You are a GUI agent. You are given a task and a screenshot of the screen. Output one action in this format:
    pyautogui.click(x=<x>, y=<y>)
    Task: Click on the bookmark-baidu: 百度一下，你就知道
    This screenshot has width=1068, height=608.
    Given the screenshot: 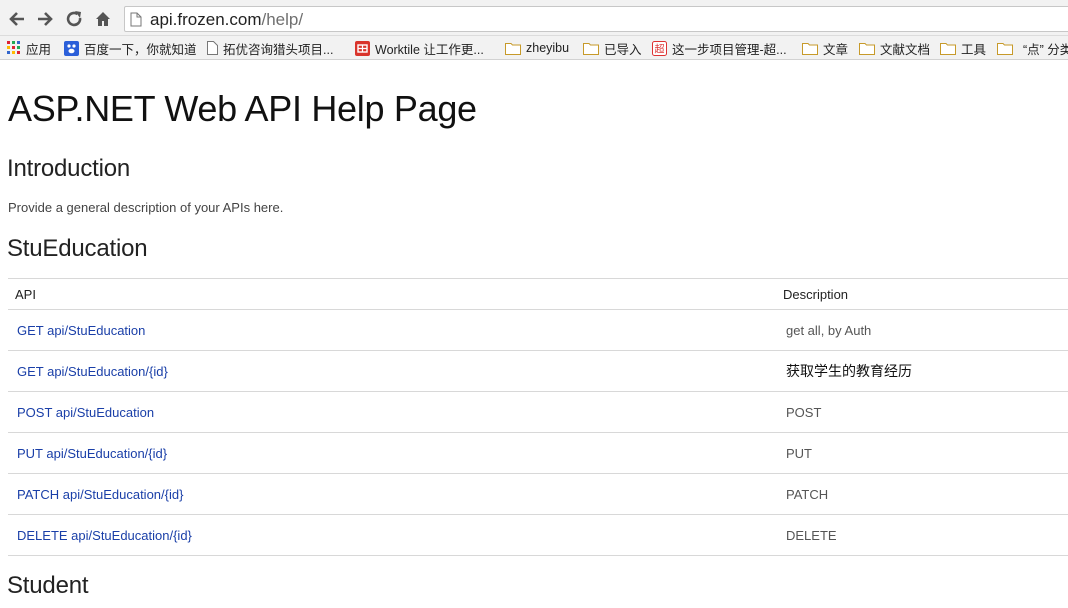 What is the action you would take?
    pyautogui.click(x=130, y=48)
    